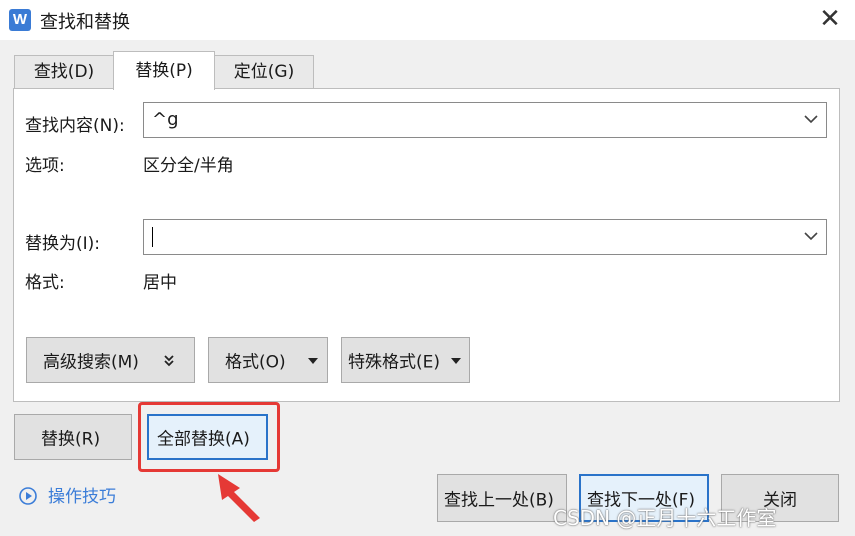  I want to click on replace-input, so click(485, 237).